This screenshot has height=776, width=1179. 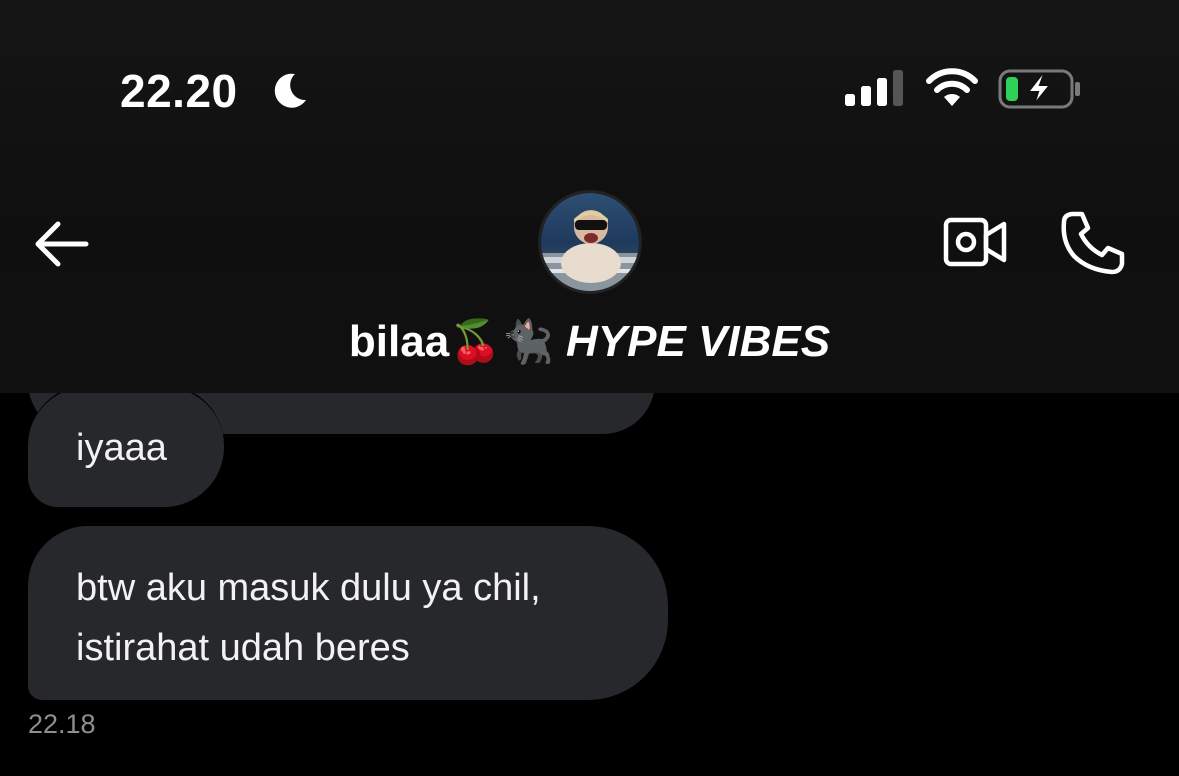 I want to click on video-call-icon, so click(x=975, y=242).